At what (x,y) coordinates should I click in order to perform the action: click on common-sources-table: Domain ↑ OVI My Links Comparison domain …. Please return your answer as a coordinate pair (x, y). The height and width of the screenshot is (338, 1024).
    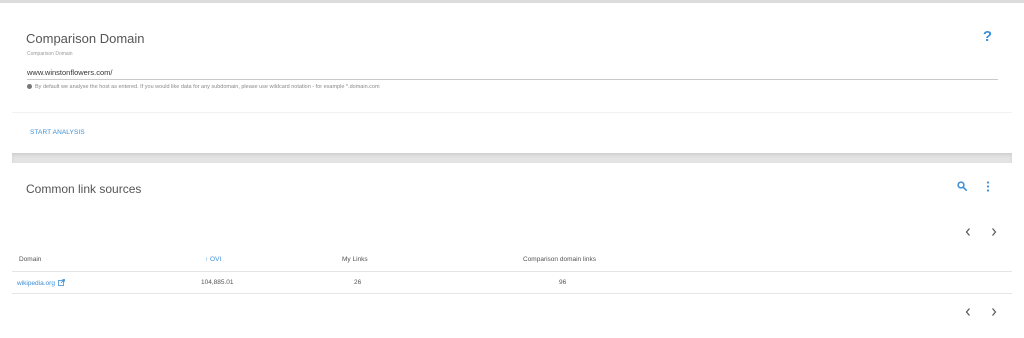
    Looking at the image, I should click on (512, 271).